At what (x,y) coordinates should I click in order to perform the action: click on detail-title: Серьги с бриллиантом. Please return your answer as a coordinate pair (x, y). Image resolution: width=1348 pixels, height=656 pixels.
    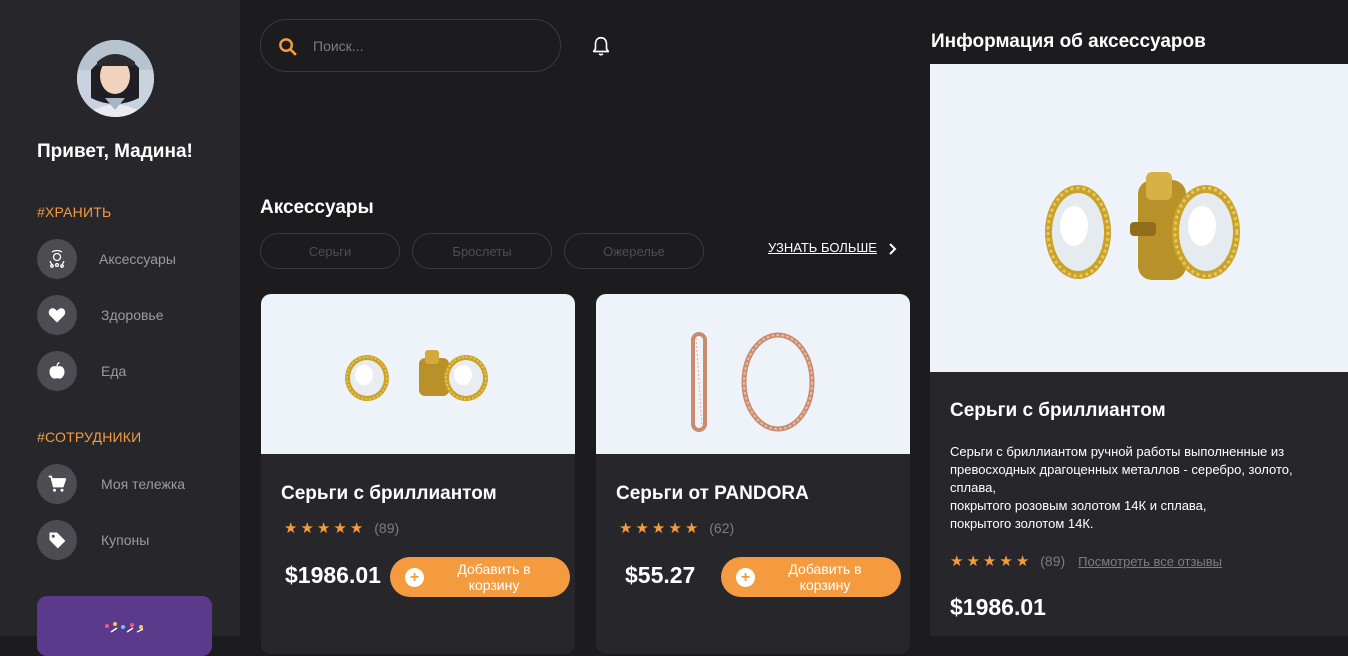
    Looking at the image, I should click on (1058, 410).